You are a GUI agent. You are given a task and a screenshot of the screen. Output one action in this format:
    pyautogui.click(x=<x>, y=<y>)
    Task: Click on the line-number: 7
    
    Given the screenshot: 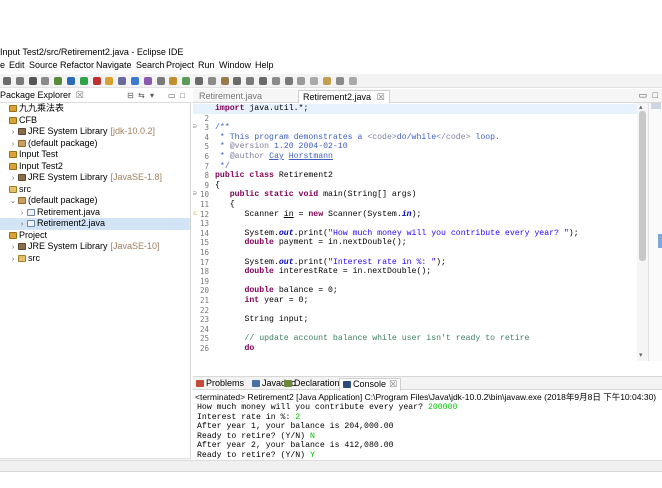 What is the action you would take?
    pyautogui.click(x=206, y=166)
    